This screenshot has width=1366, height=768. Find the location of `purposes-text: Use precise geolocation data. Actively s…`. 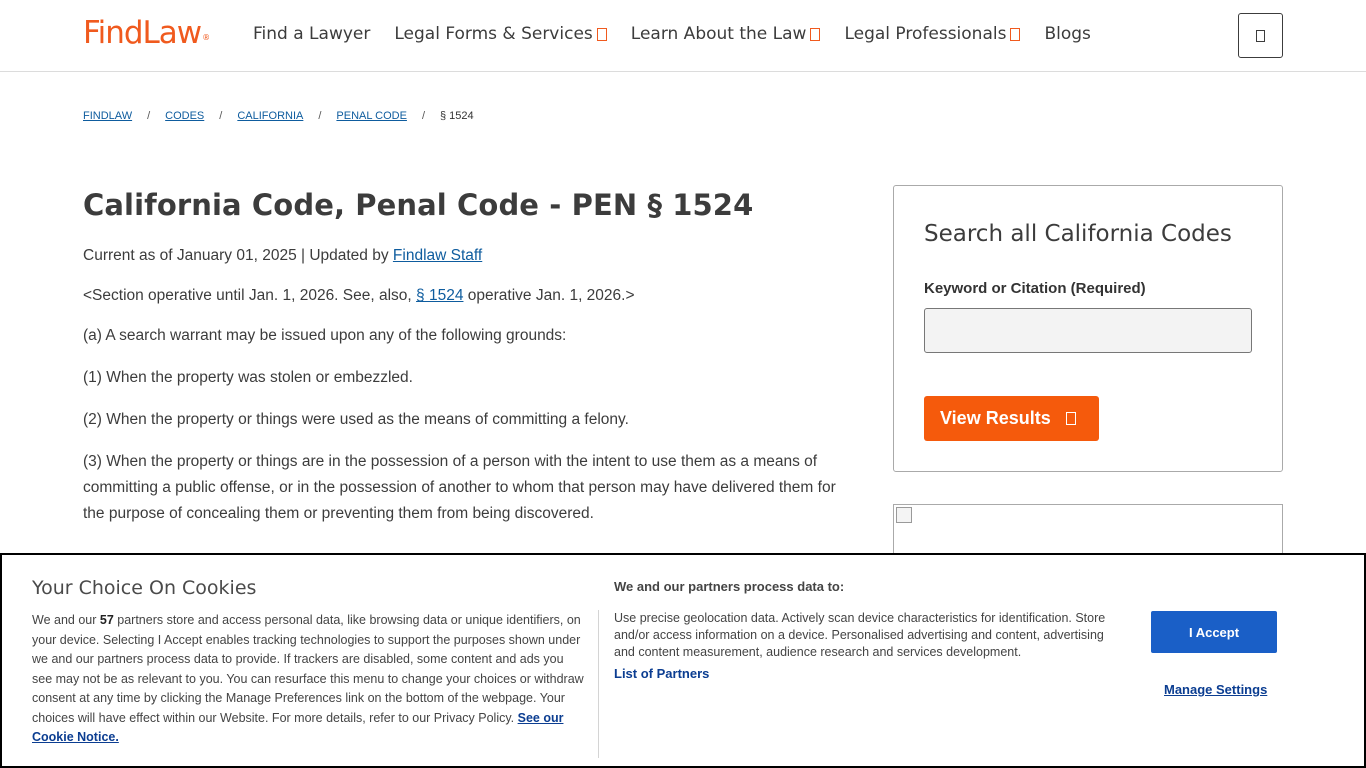

purposes-text: Use precise geolocation data. Actively s… is located at coordinates (860, 635).